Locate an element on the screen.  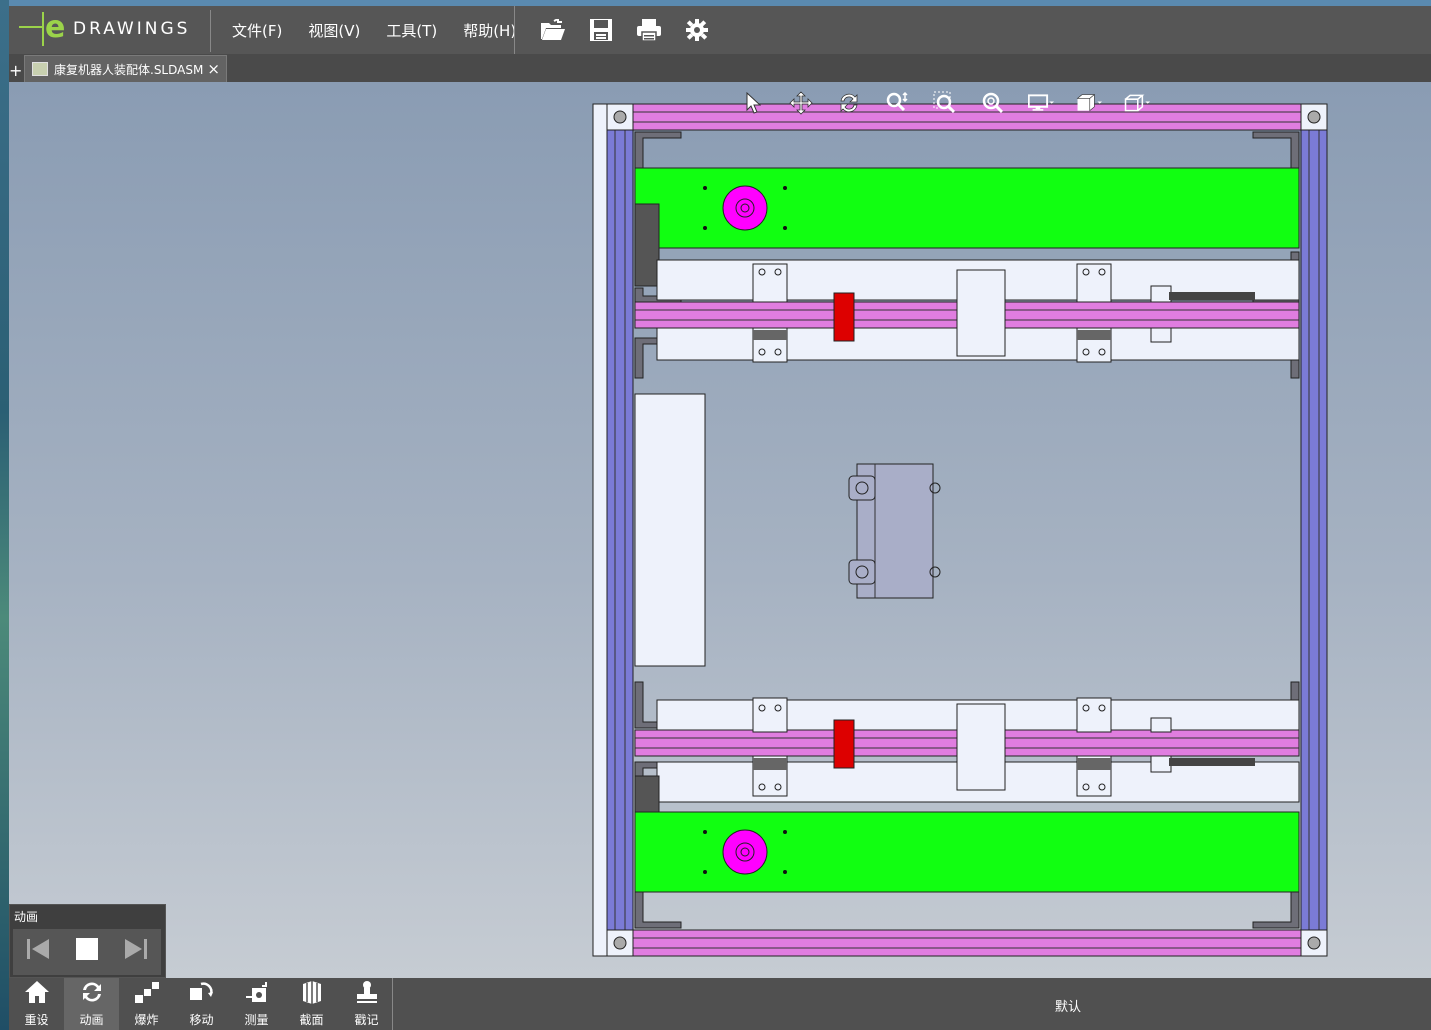
measure-button: 测量 is located at coordinates (256, 1004).